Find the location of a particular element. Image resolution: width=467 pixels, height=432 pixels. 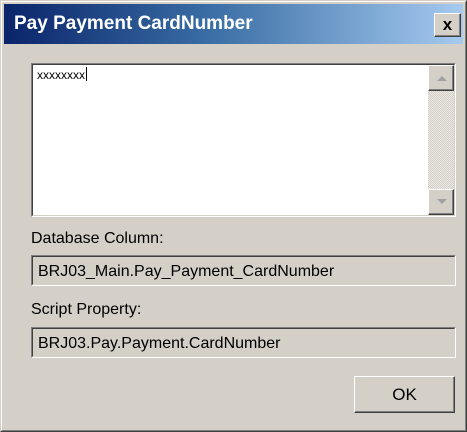

script-property-frame: BRJ03.Pay.Payment.CardNumber is located at coordinates (243, 342).